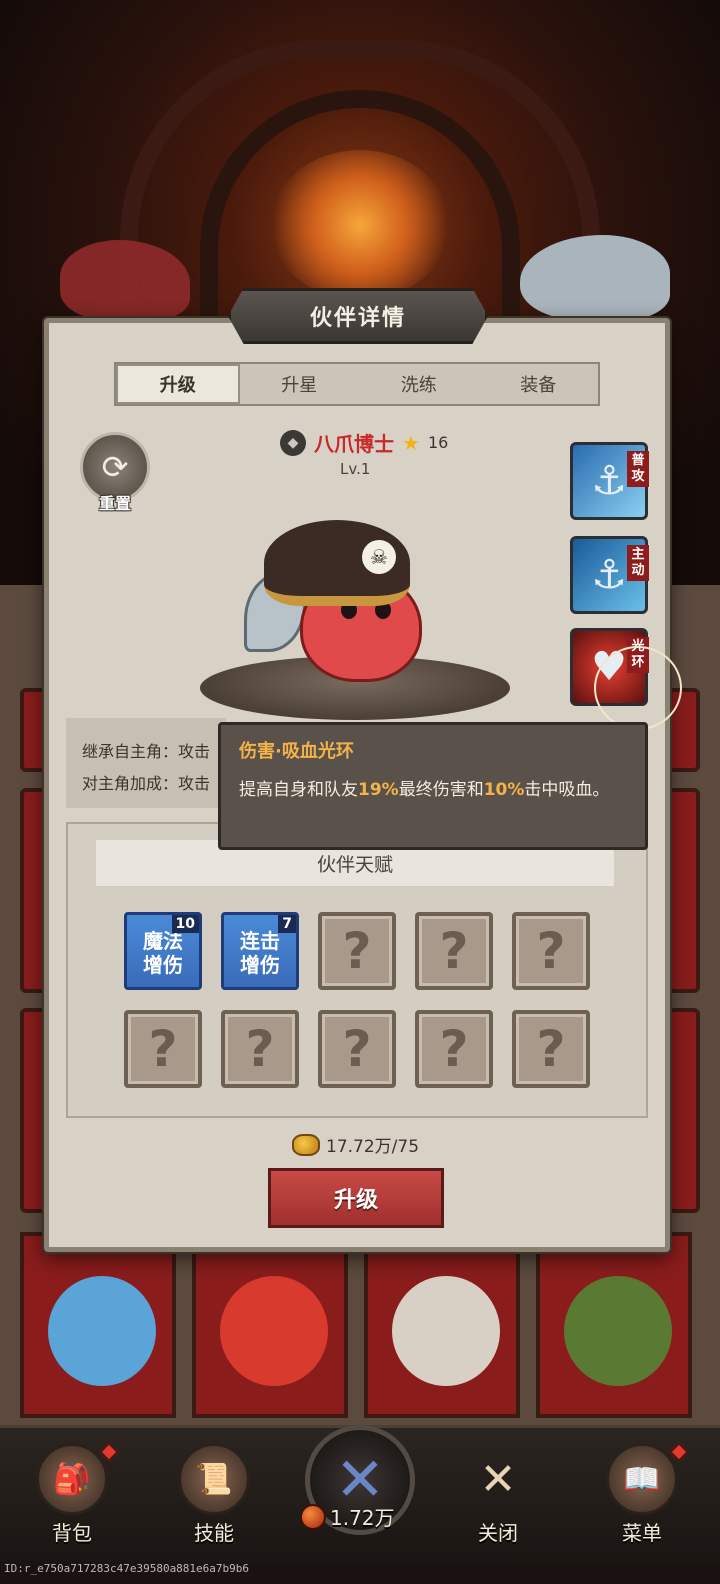 Image resolution: width=720 pixels, height=1584 pixels. I want to click on selected-skill-ring, so click(638, 688).